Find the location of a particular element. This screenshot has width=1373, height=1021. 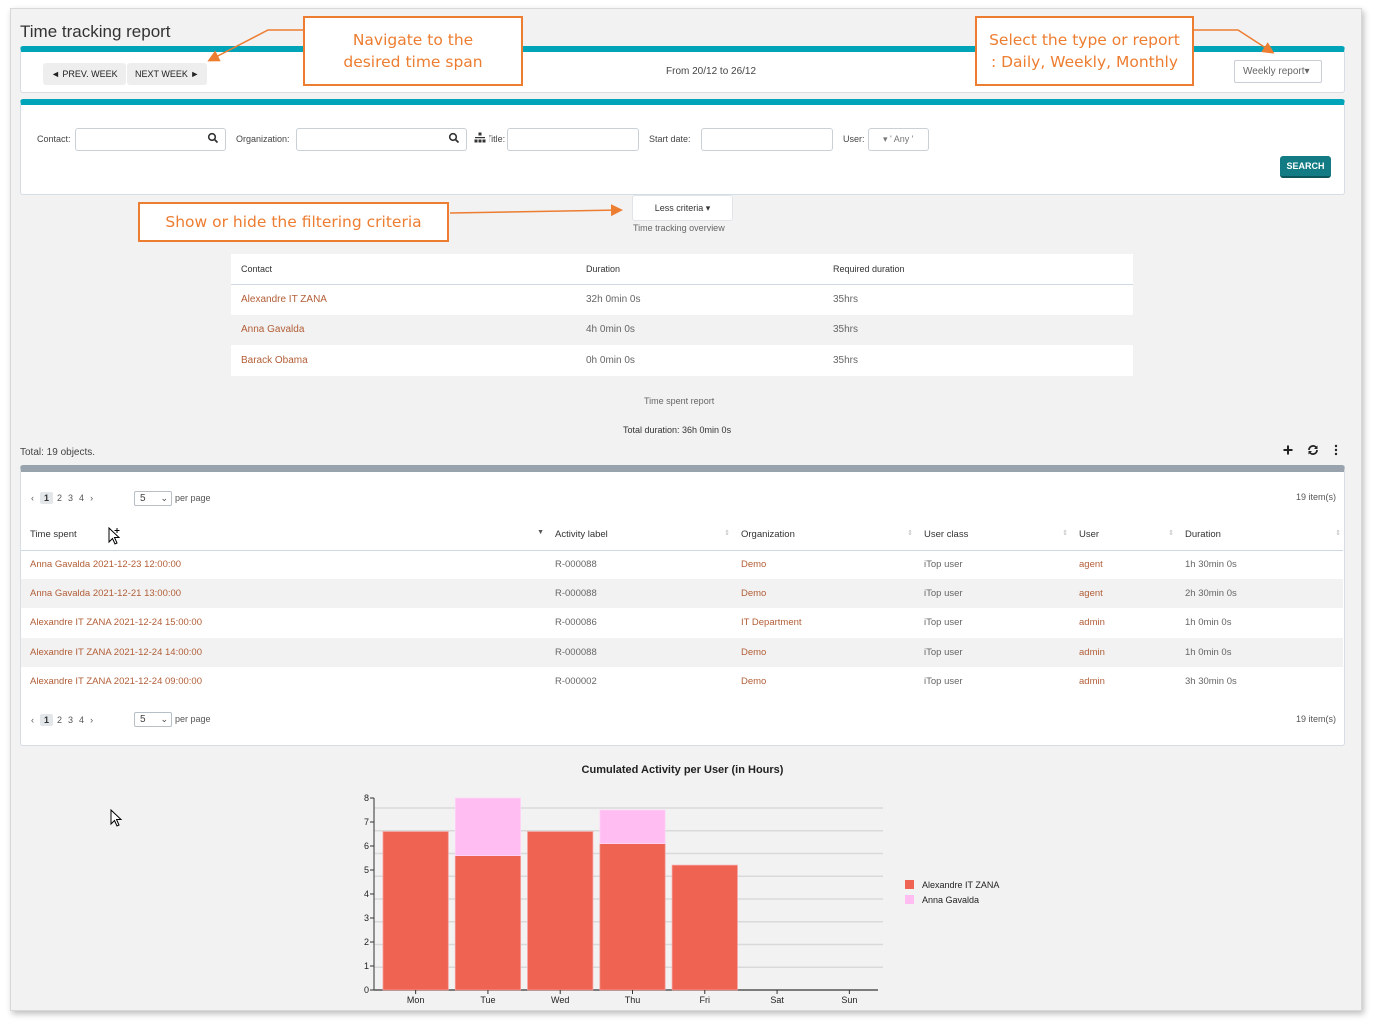

less-criteria-button: Less criteria ▾ is located at coordinates (682, 208).